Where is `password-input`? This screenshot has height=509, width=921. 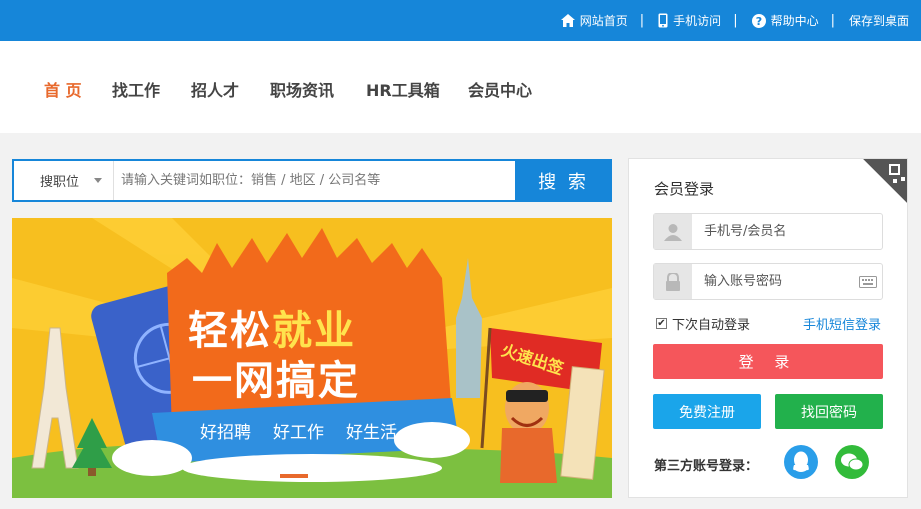
password-input is located at coordinates (767, 281).